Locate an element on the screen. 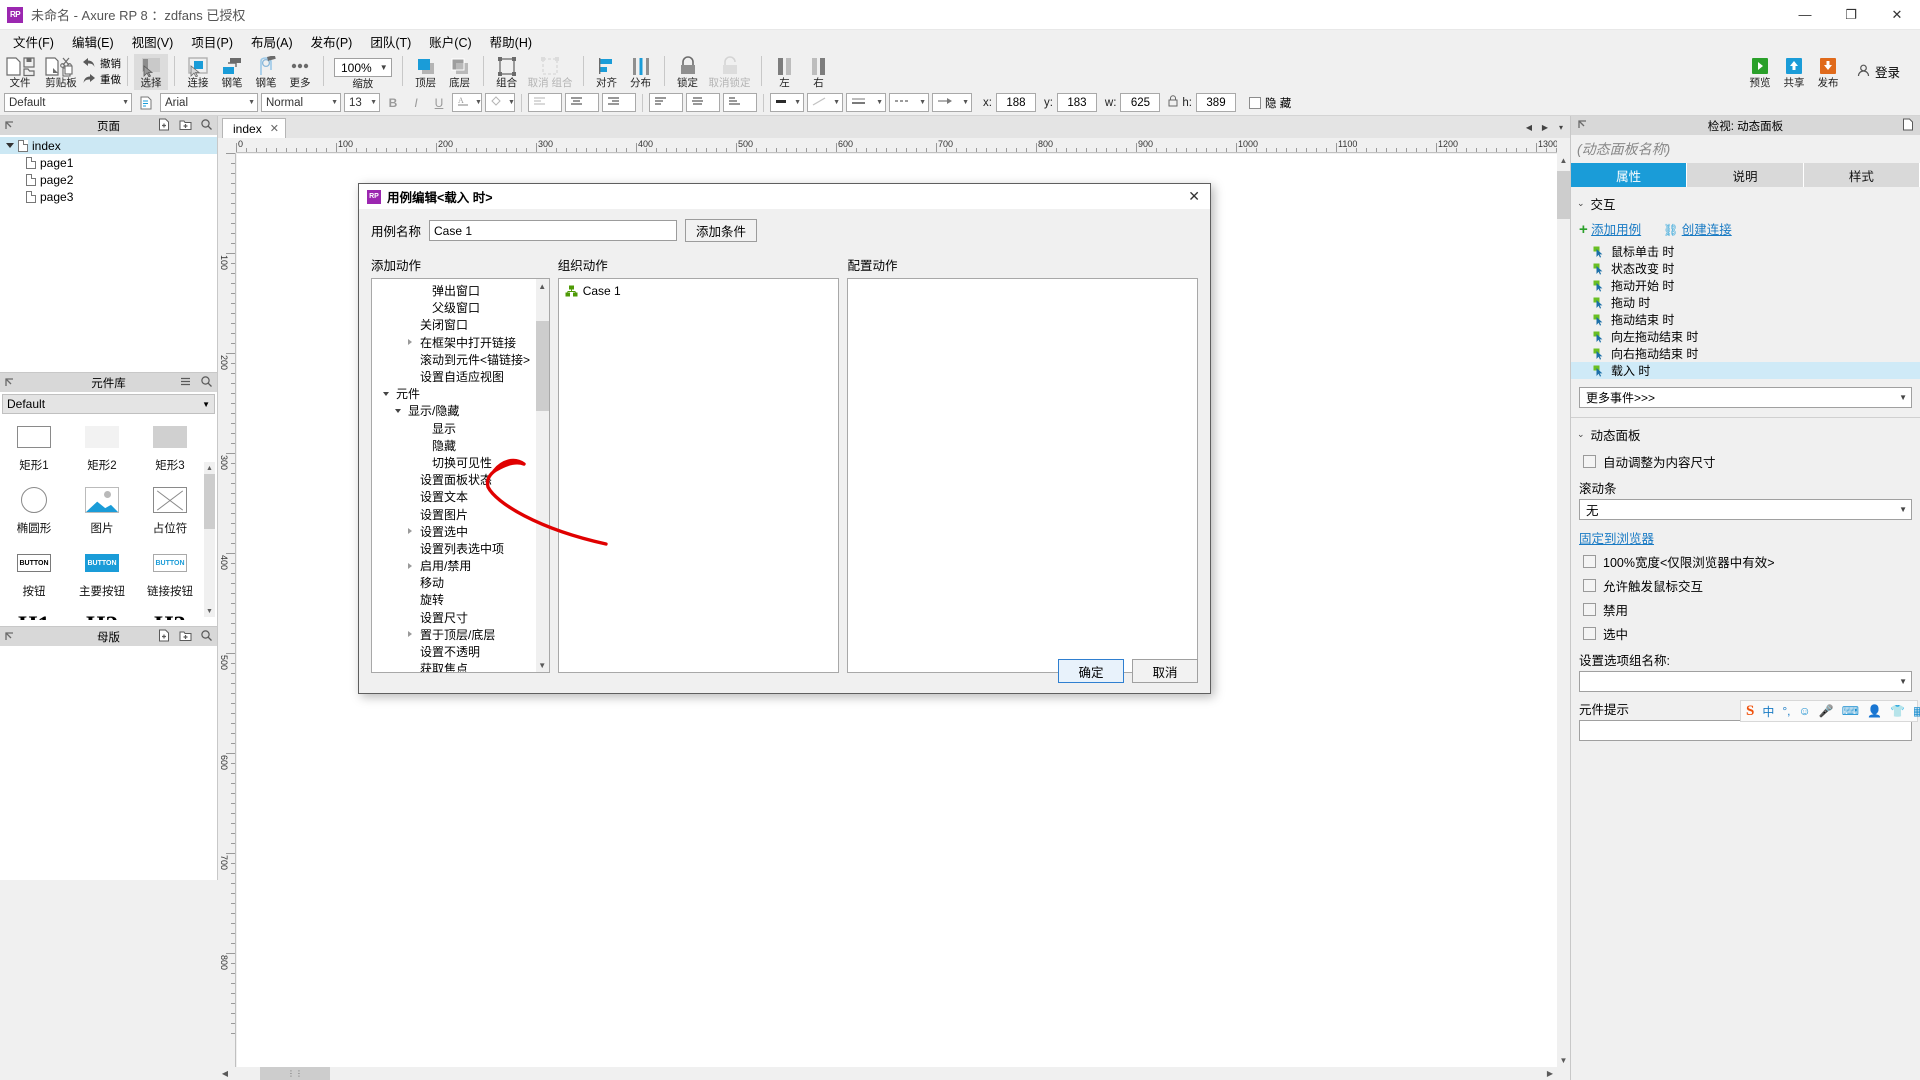 This screenshot has width=1920, height=1080. tab-scroll-left-icon: ◀ is located at coordinates (1529, 127).